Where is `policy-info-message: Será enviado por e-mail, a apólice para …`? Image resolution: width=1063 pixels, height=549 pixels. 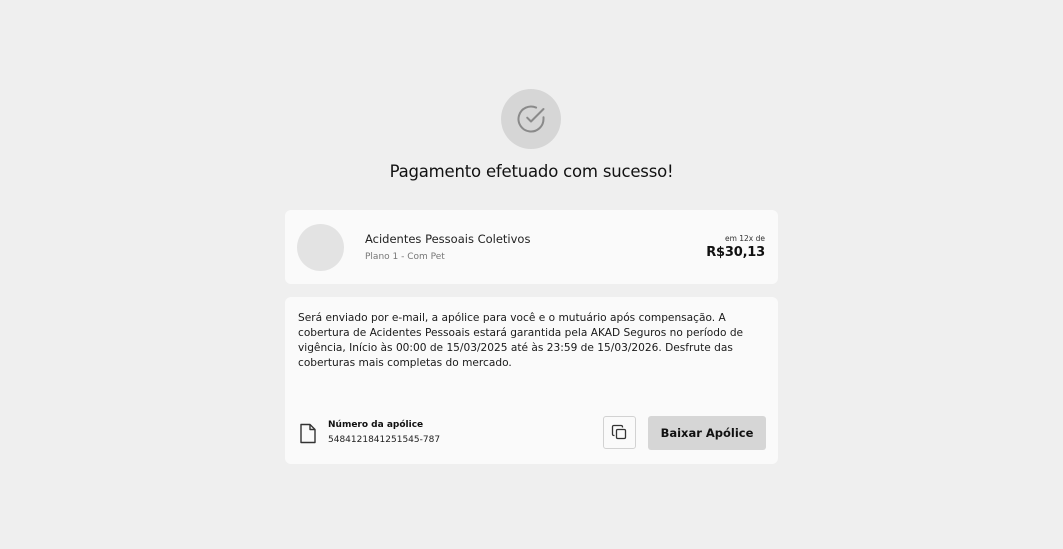 policy-info-message: Será enviado por e-mail, a apólice para … is located at coordinates (521, 340).